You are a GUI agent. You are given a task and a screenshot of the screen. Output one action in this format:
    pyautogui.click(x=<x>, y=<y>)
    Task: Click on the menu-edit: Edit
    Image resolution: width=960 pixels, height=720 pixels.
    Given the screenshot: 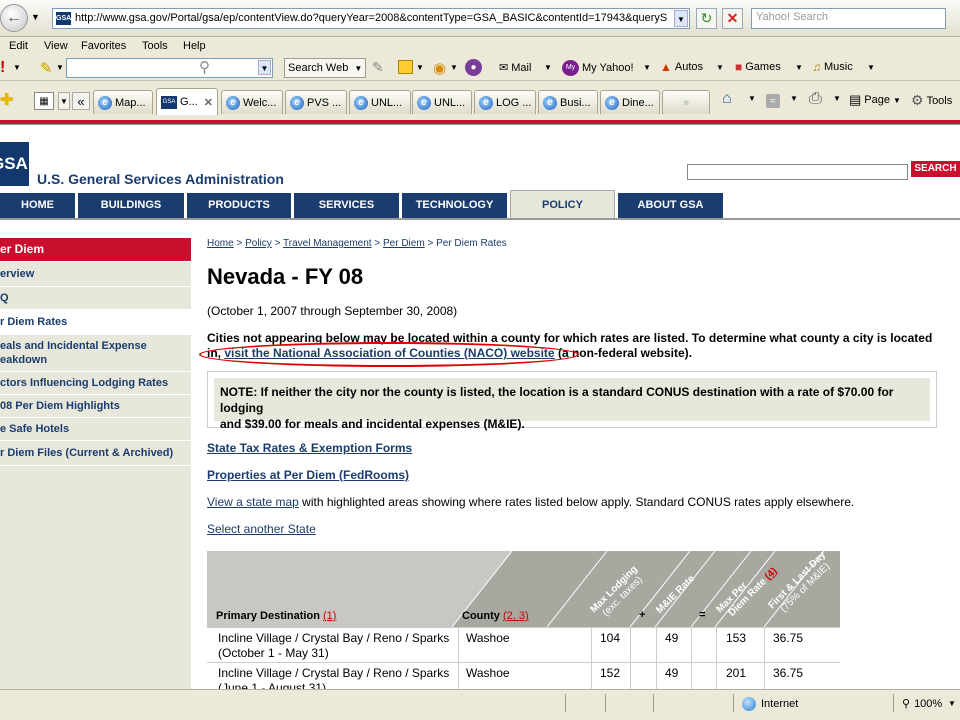 What is the action you would take?
    pyautogui.click(x=18, y=46)
    